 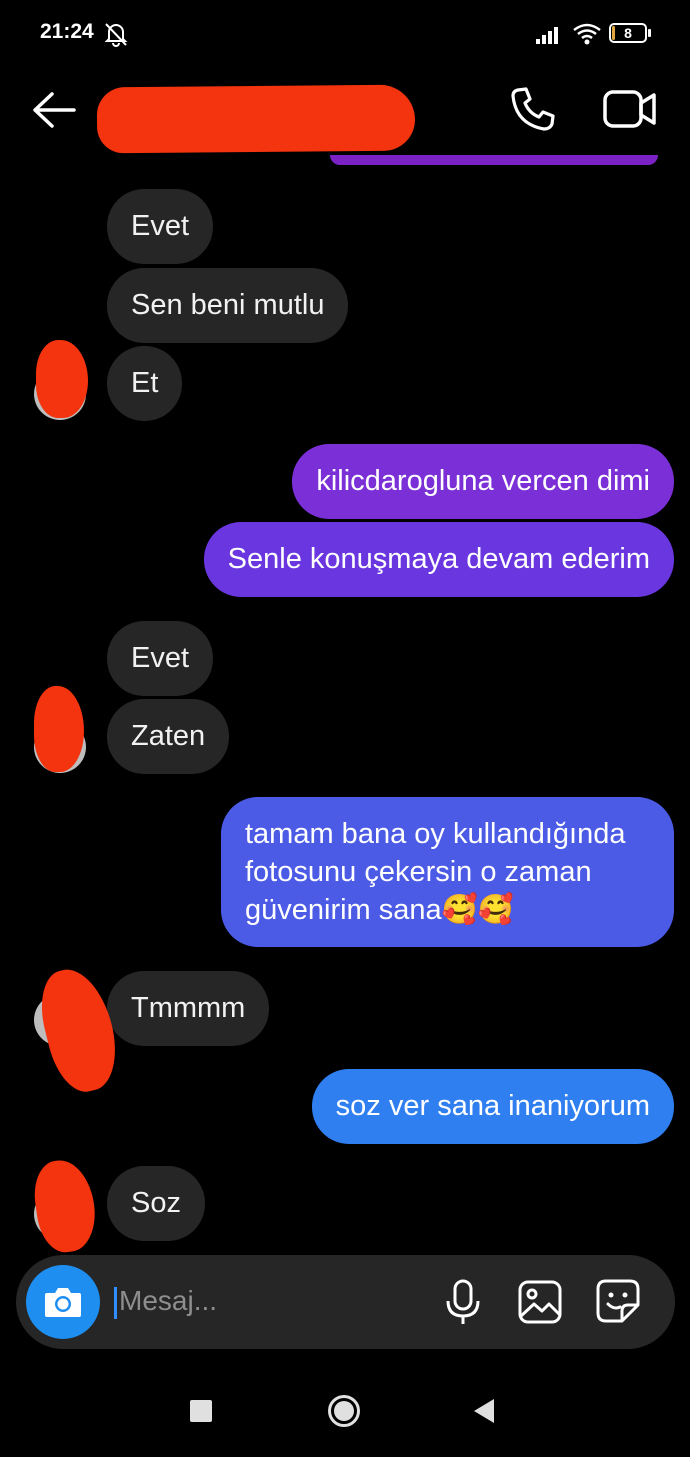 What do you see at coordinates (256, 119) in the screenshot?
I see `contact-name-redaction` at bounding box center [256, 119].